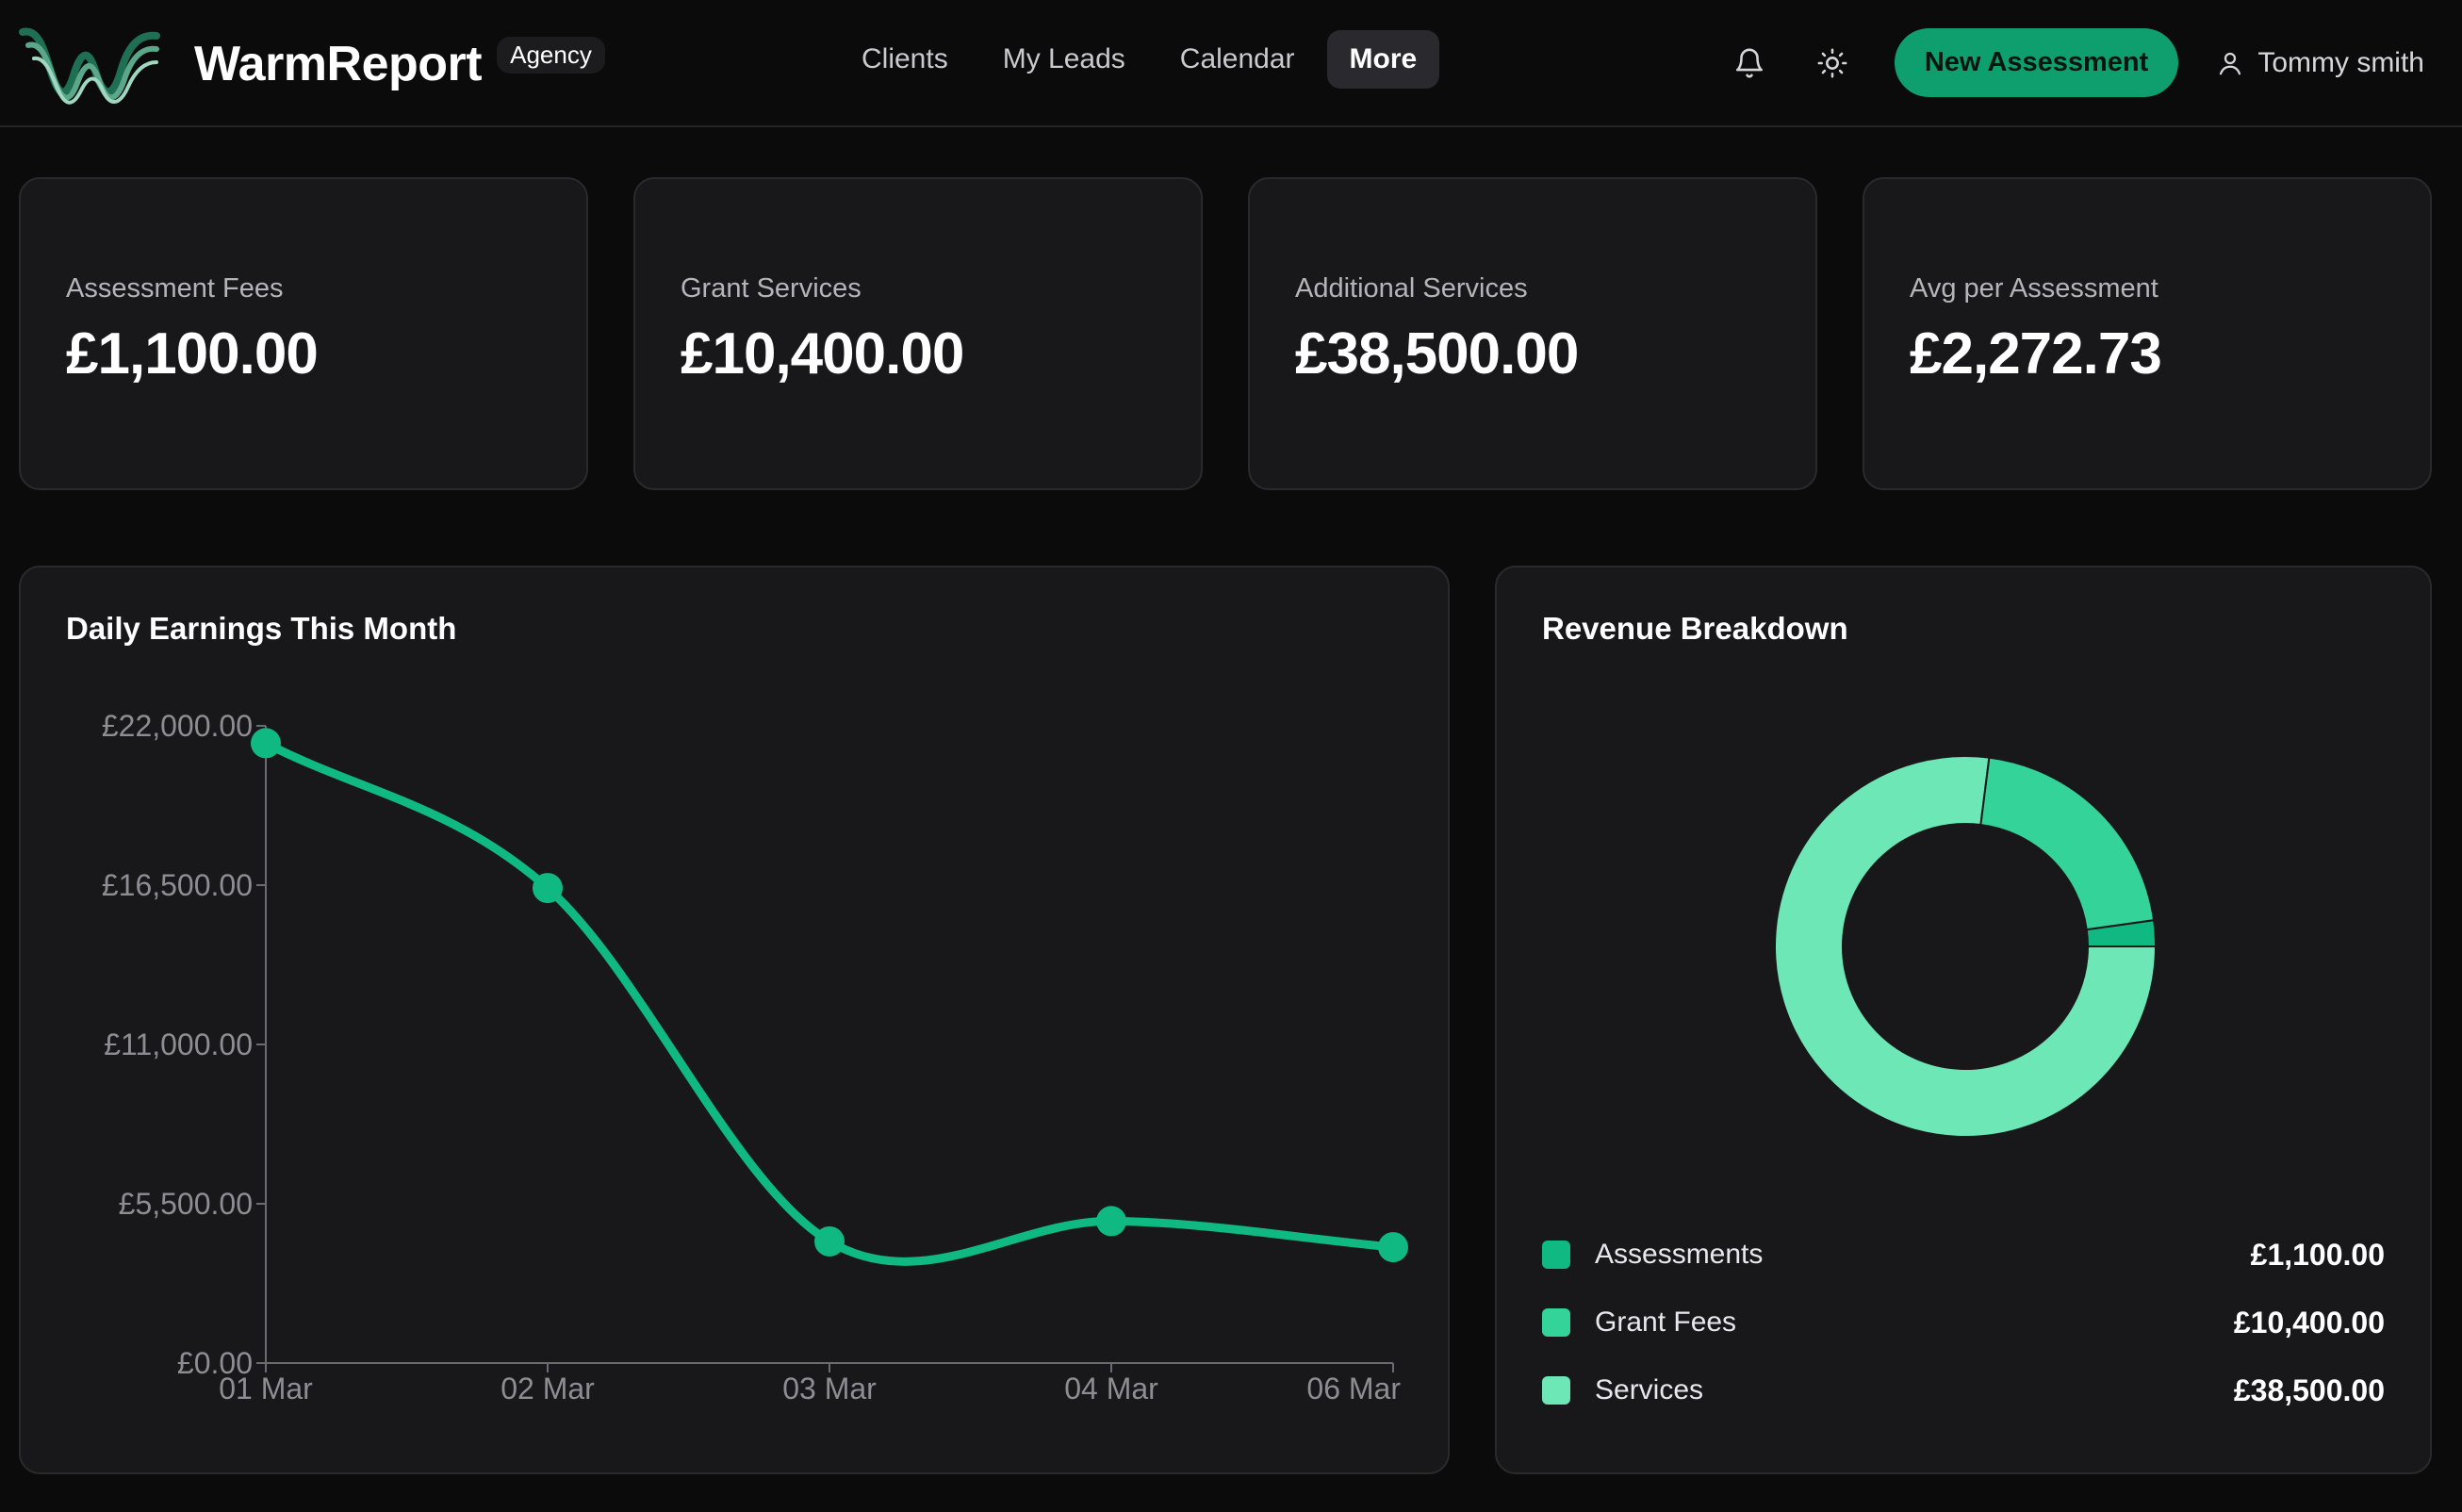 This screenshot has height=1512, width=2462. What do you see at coordinates (2036, 63) in the screenshot?
I see `new-assessment-button: New Assessment` at bounding box center [2036, 63].